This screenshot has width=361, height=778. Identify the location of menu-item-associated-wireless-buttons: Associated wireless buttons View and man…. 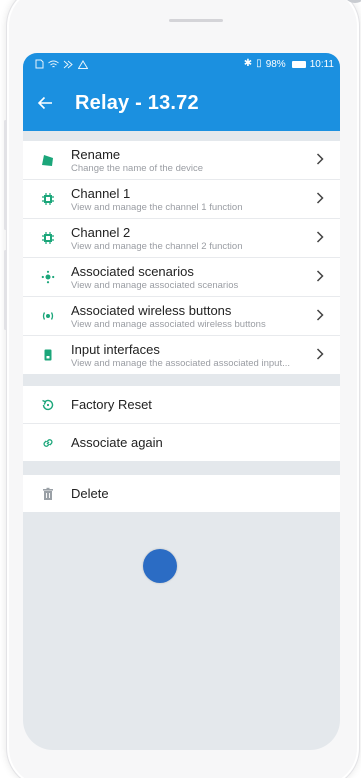
(181, 316).